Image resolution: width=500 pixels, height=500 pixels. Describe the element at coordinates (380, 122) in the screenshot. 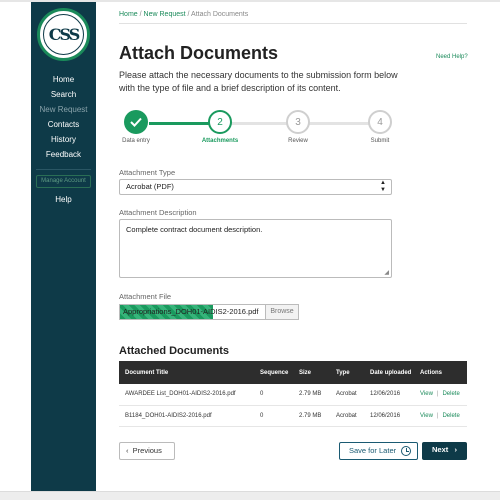

I see `step-number: 4` at that location.